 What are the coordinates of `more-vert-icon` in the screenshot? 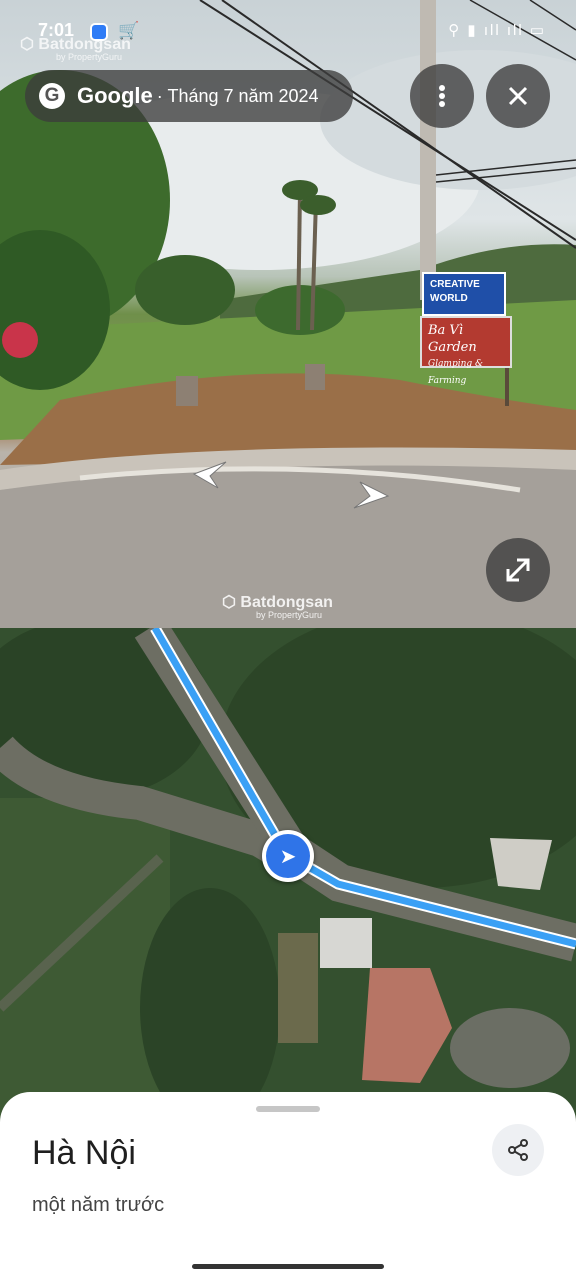 It's located at (442, 96).